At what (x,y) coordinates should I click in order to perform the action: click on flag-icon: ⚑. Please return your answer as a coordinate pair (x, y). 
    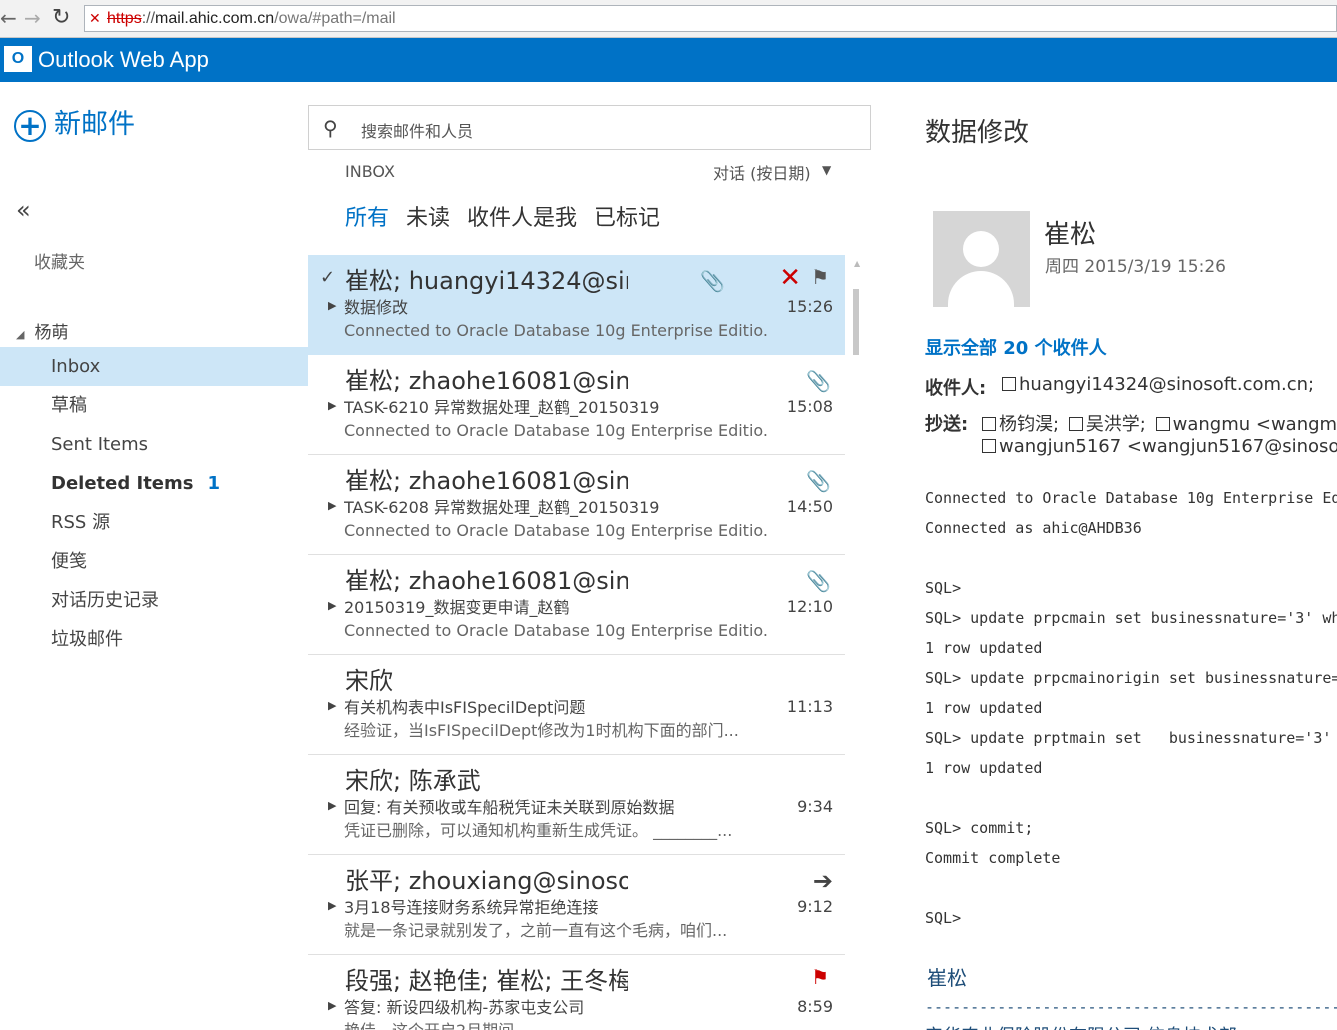
    Looking at the image, I should click on (820, 277).